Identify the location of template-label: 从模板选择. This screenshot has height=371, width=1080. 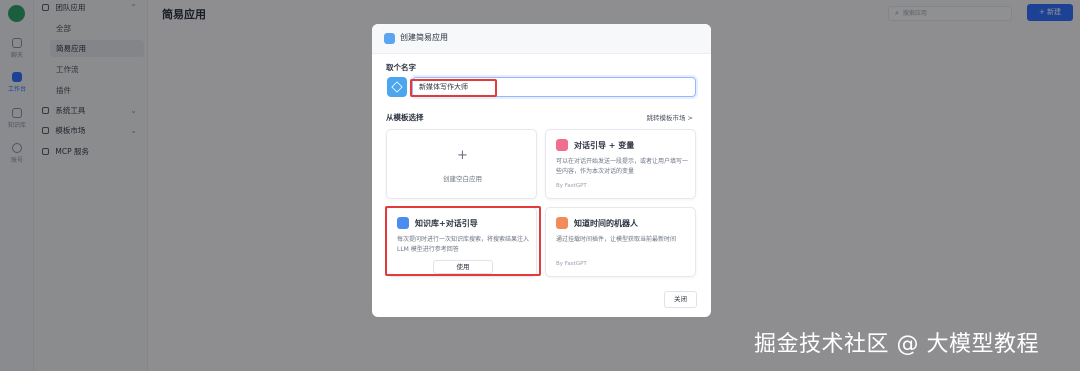
(405, 117).